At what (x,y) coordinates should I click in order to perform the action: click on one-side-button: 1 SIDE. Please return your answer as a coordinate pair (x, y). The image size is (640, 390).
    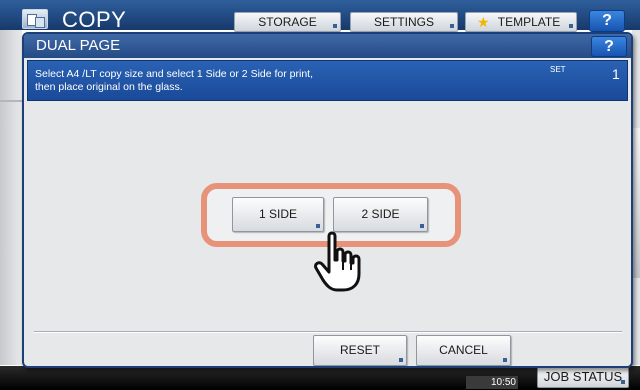
    Looking at the image, I should click on (278, 214).